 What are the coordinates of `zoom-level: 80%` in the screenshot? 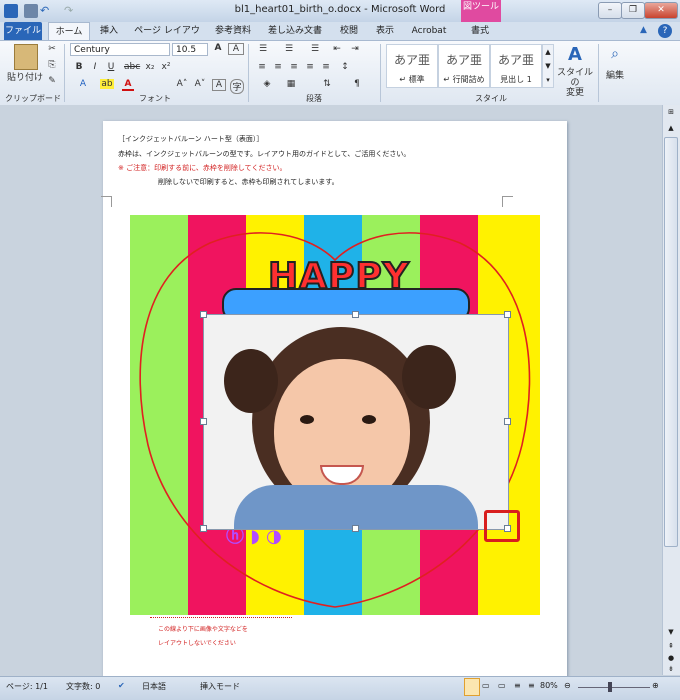 It's located at (549, 685).